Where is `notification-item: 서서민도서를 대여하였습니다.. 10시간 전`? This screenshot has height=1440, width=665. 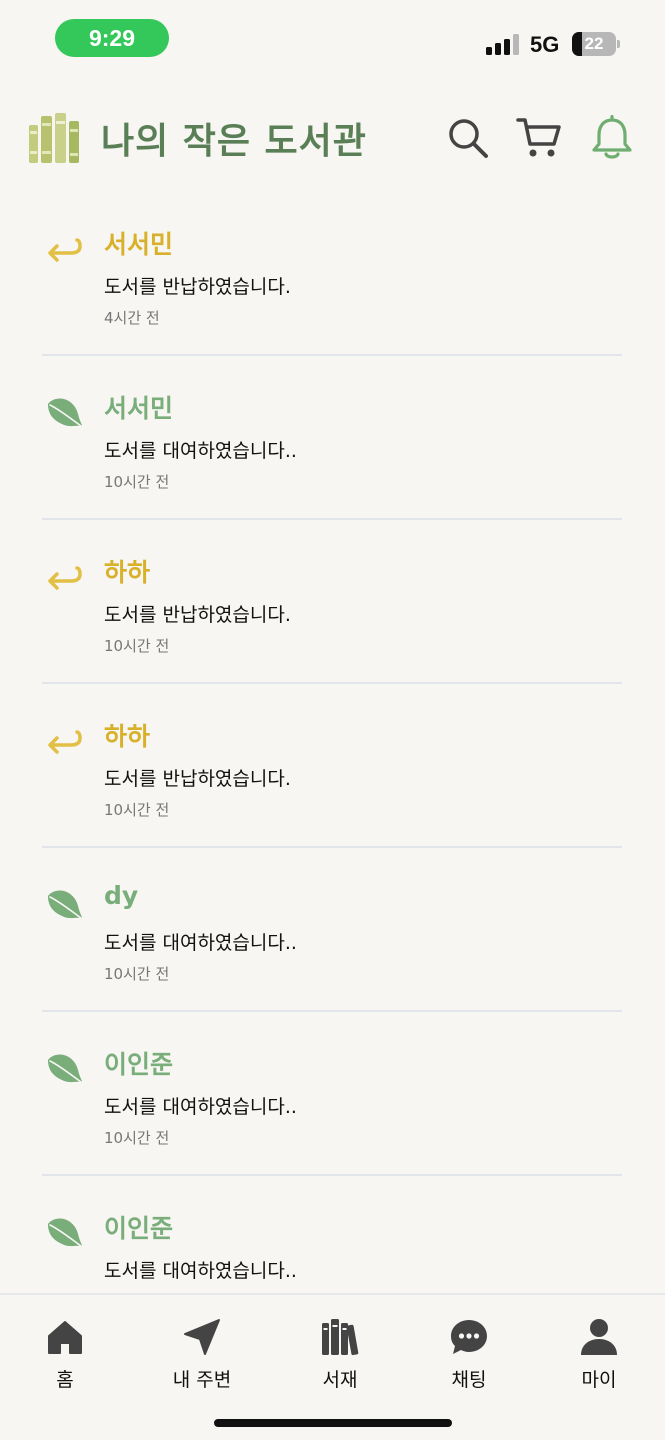
notification-item: 서서민도서를 대여하였습니다.. 10시간 전 is located at coordinates (332, 438).